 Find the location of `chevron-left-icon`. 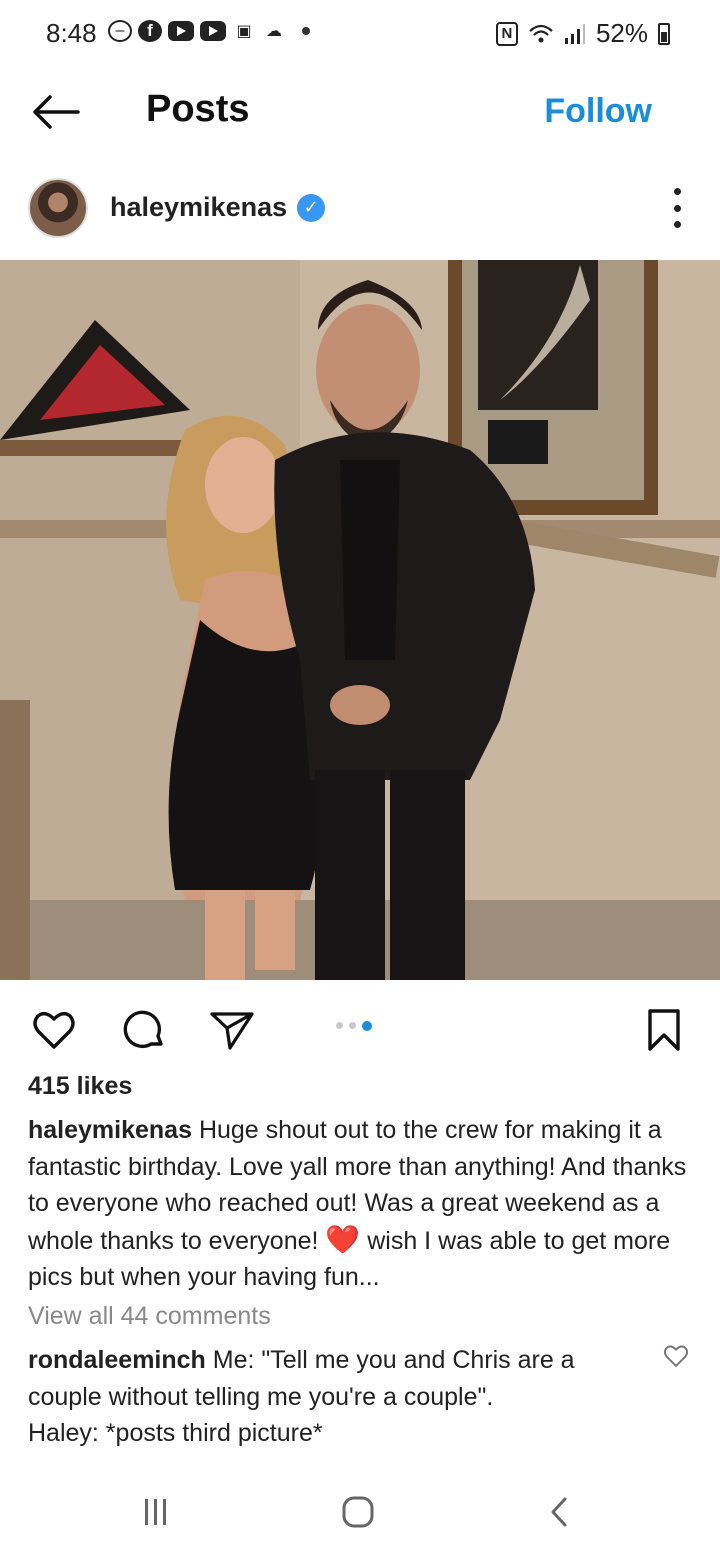

chevron-left-icon is located at coordinates (559, 1512).